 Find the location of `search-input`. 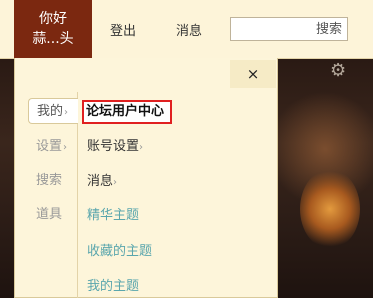

search-input is located at coordinates (289, 29).